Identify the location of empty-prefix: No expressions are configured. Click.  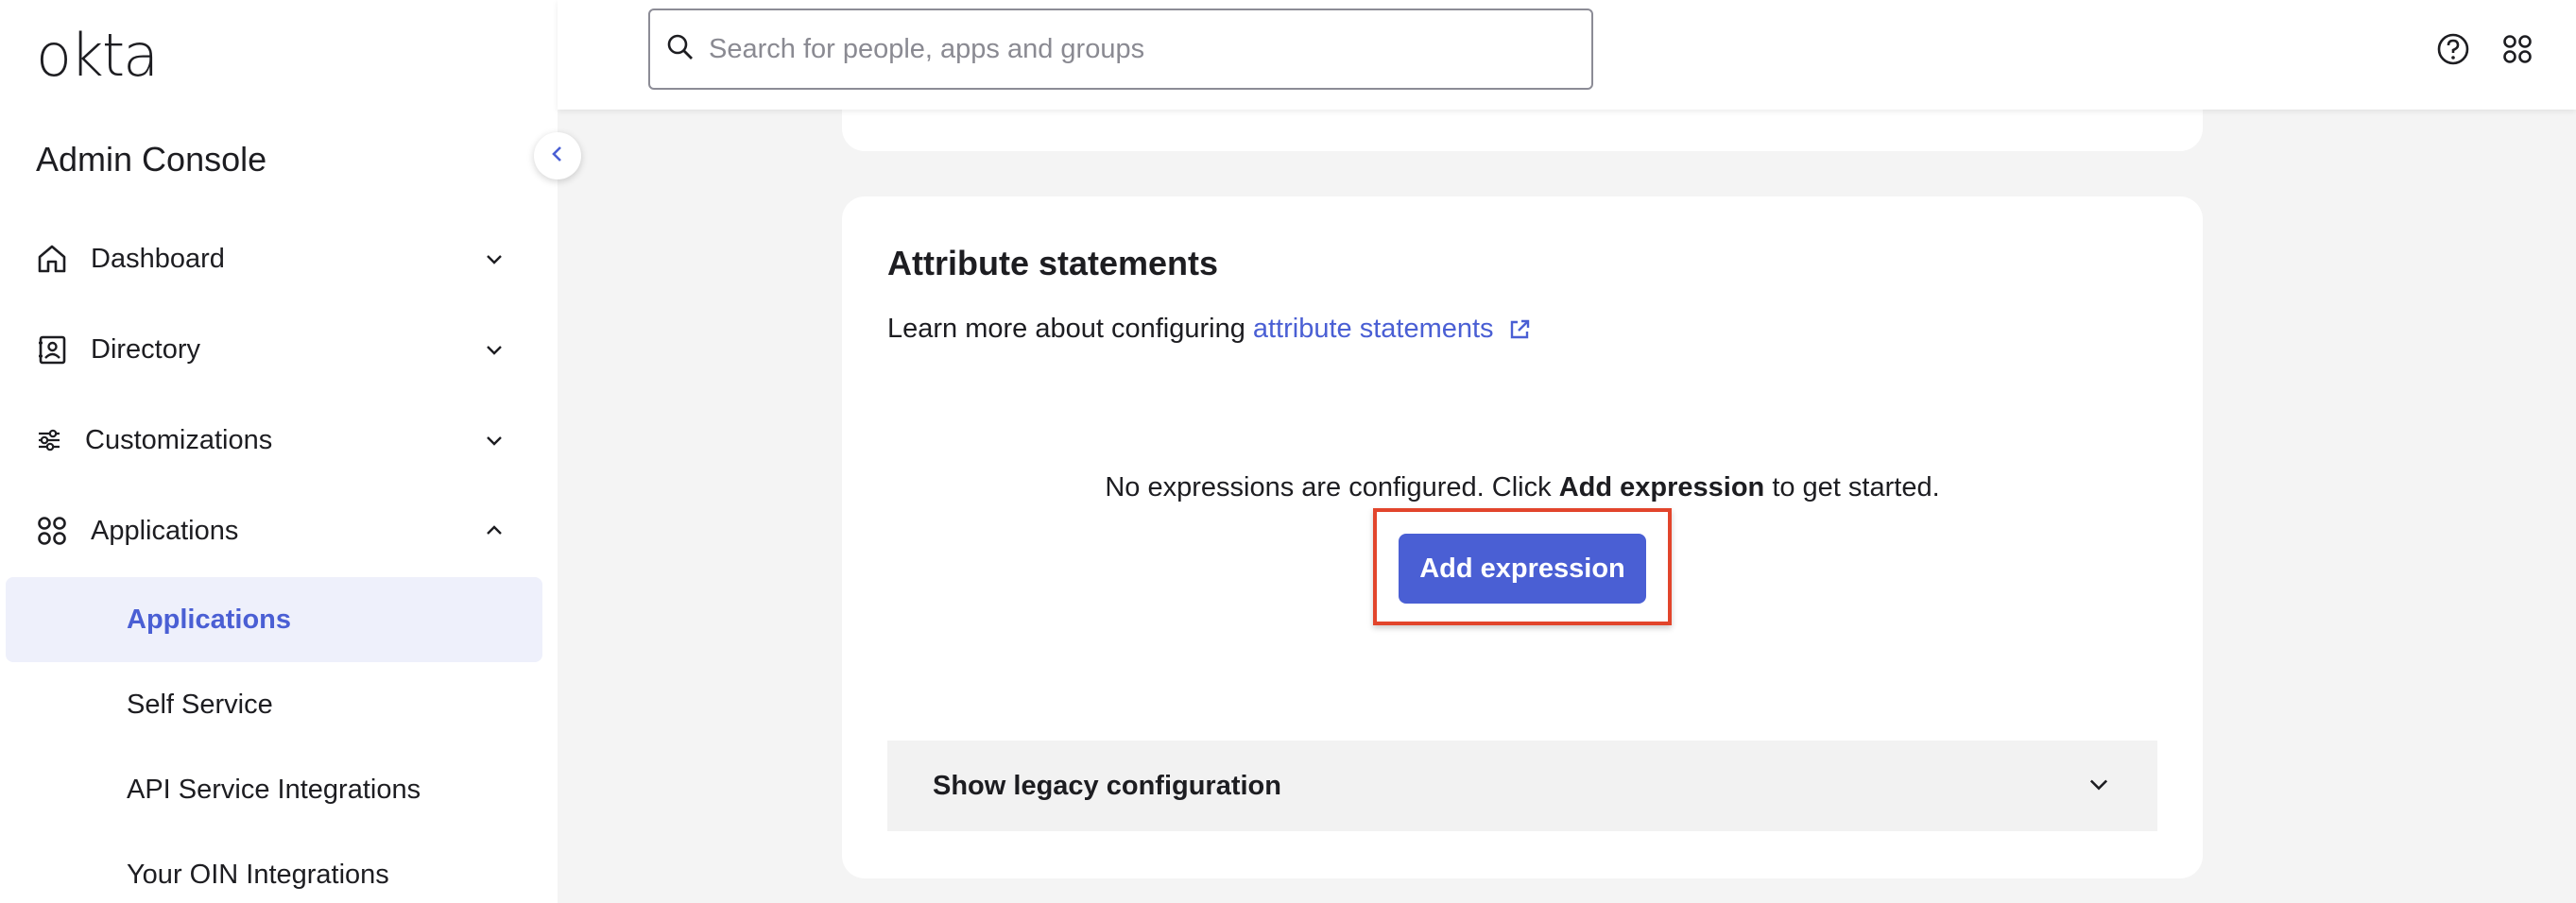
(1328, 487).